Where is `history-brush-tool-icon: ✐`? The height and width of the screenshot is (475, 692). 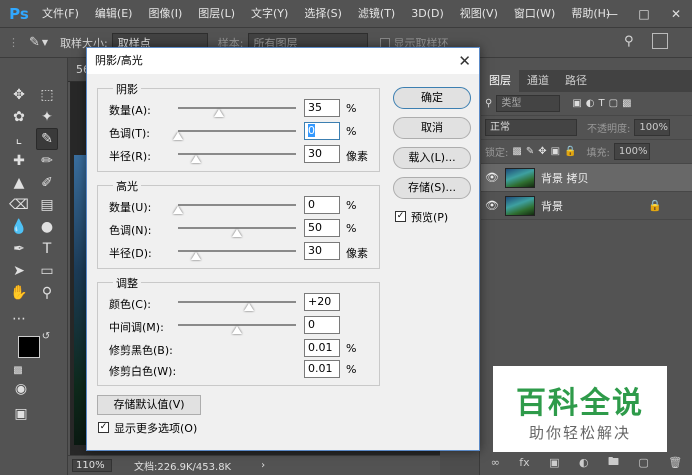
history-brush-tool-icon: ✐ is located at coordinates (47, 183).